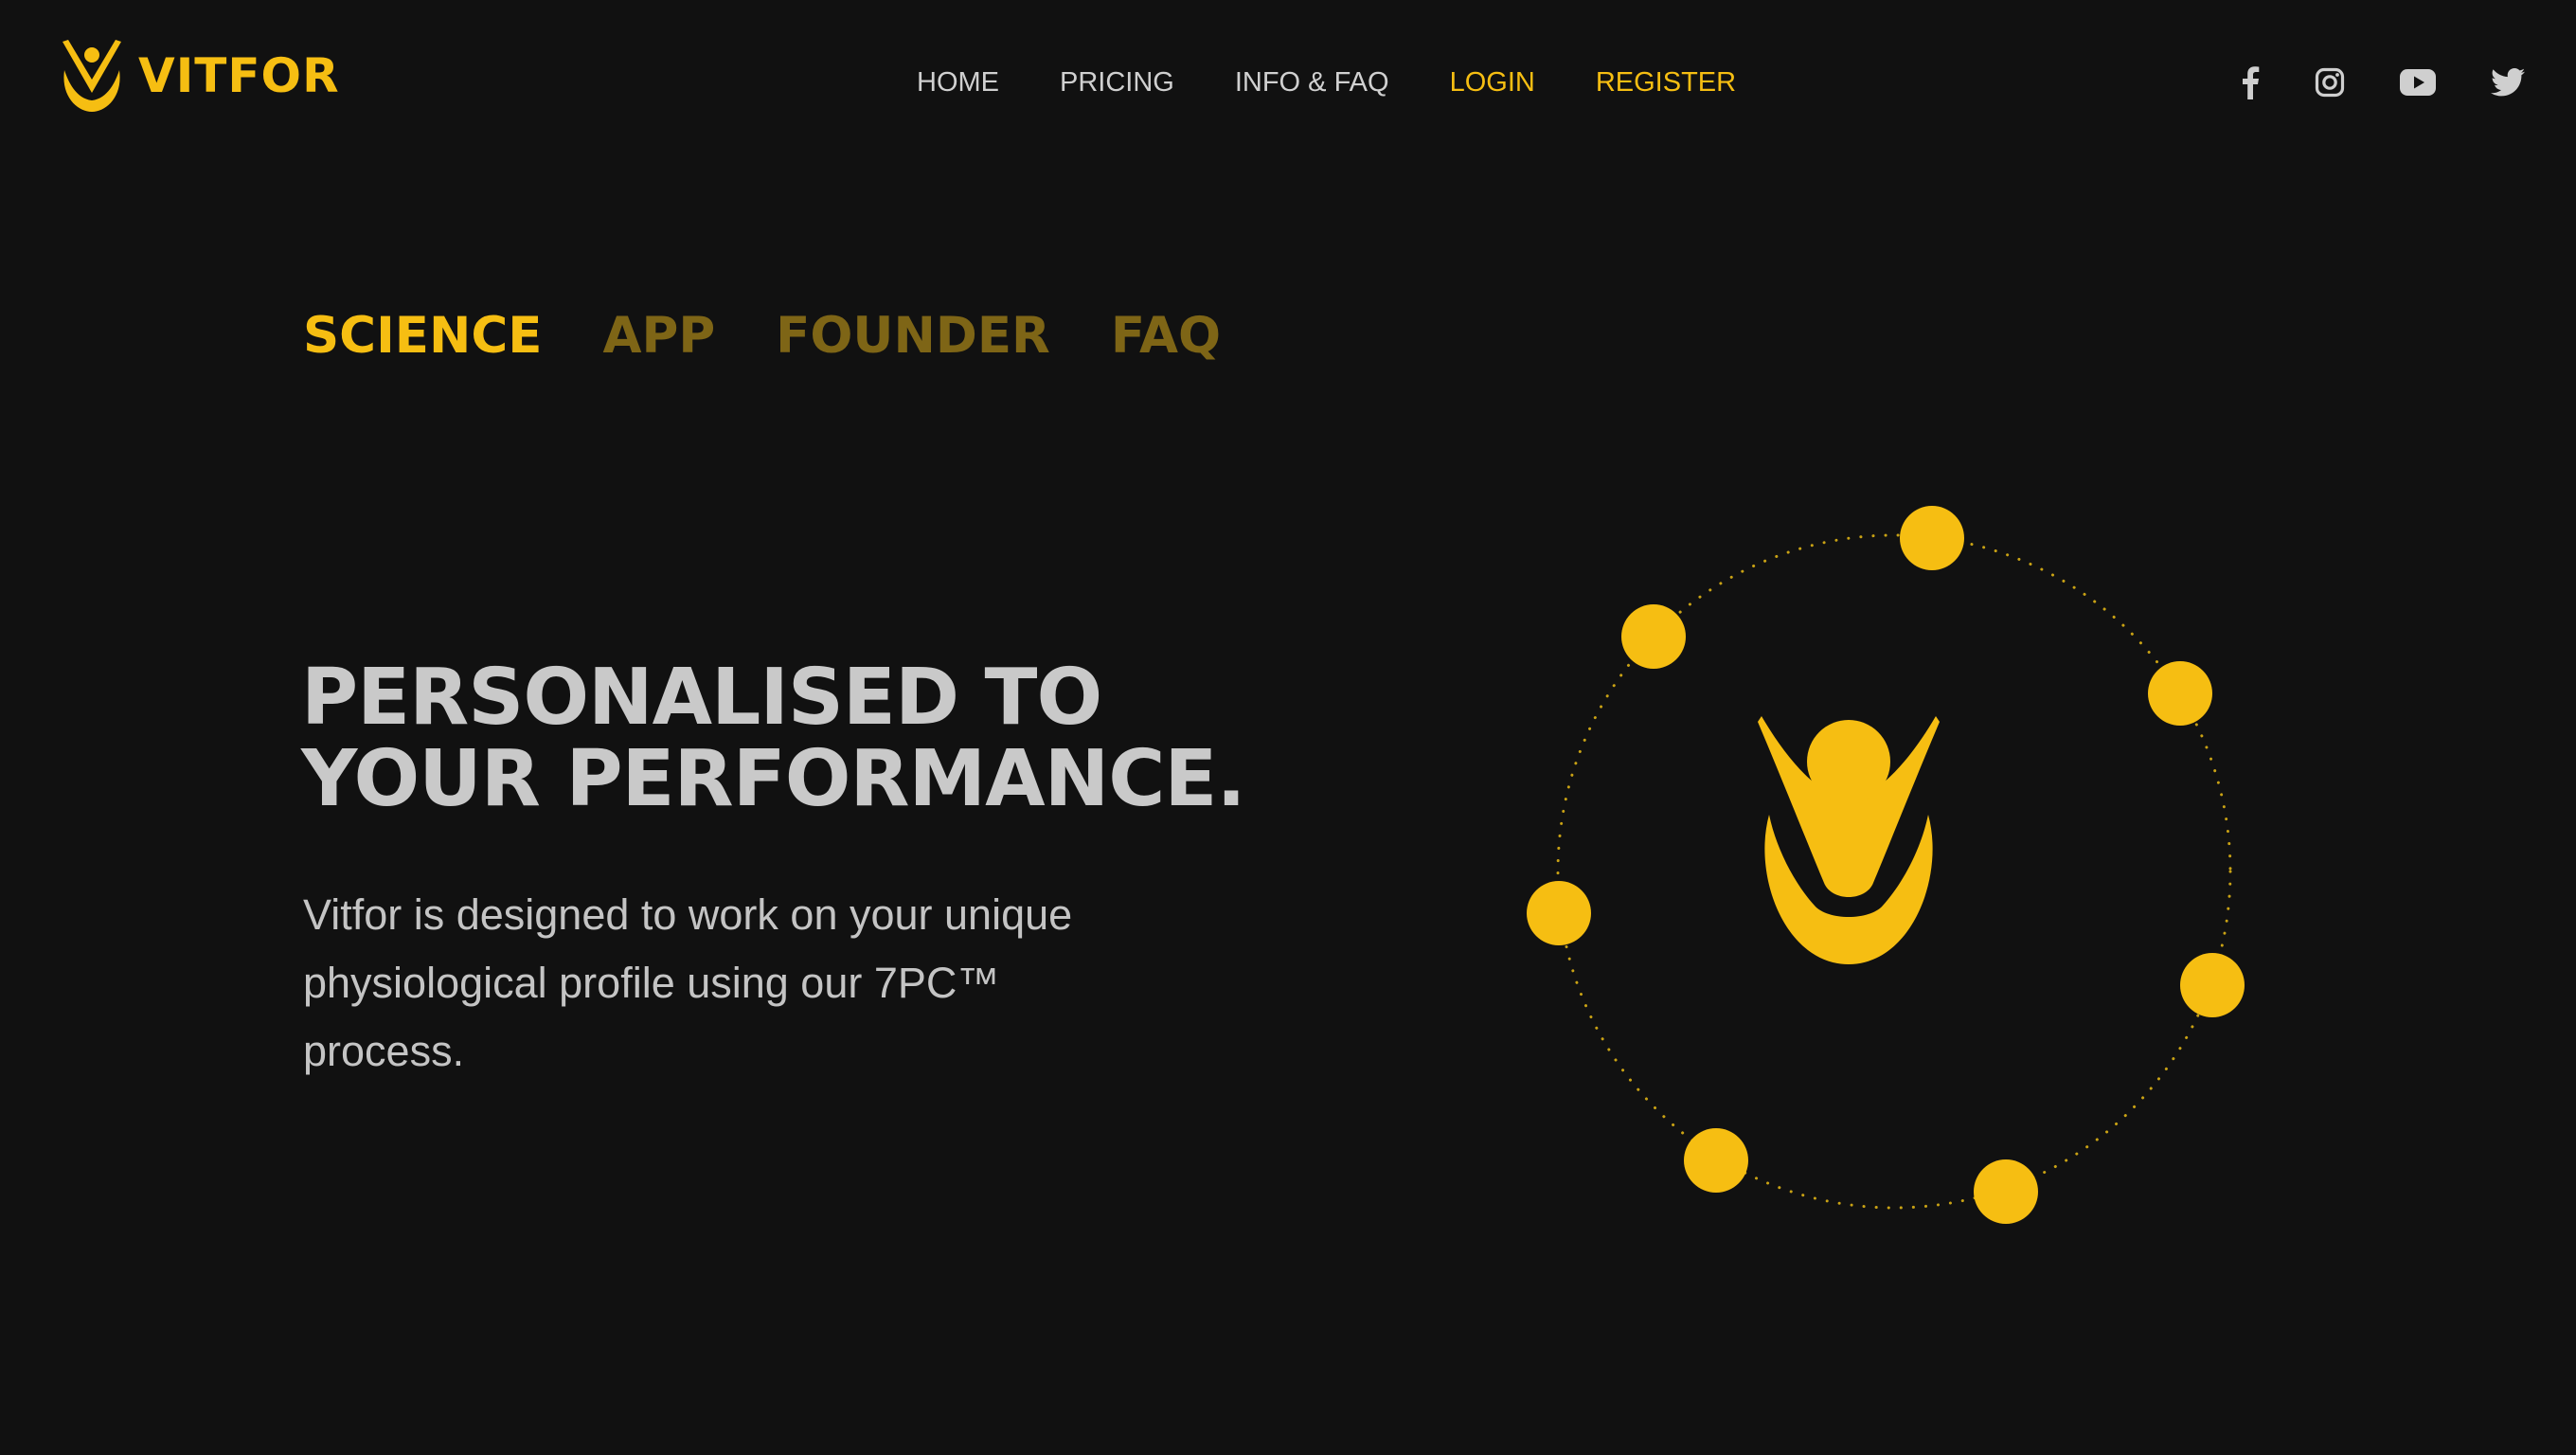 The height and width of the screenshot is (1455, 2576). I want to click on youtube-icon, so click(2418, 82).